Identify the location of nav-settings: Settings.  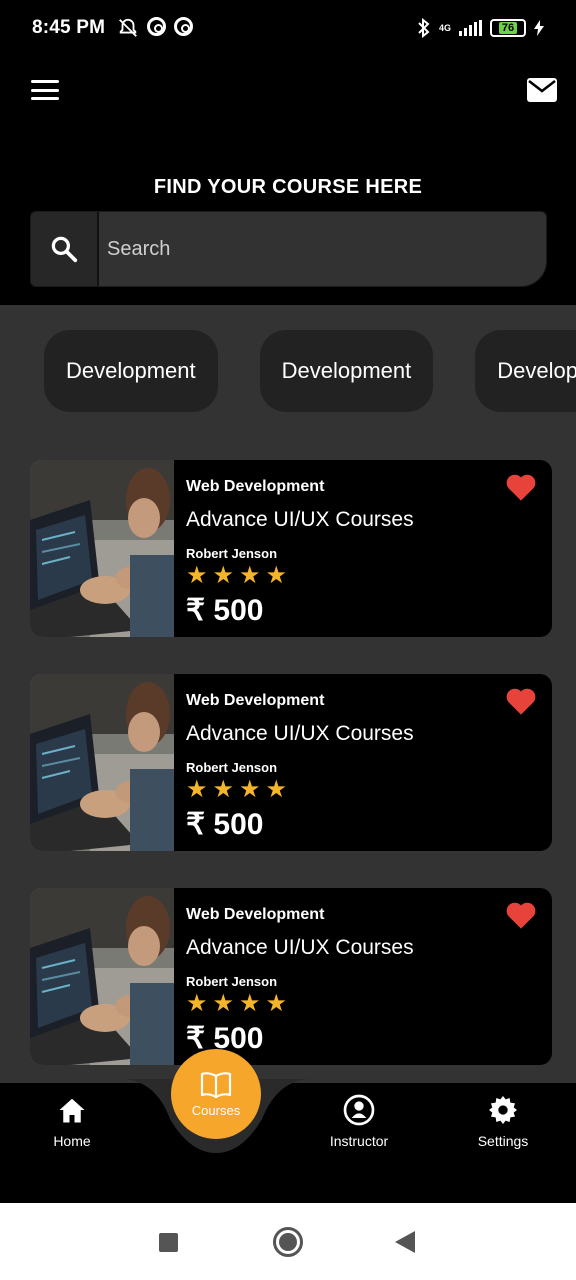
(503, 1121).